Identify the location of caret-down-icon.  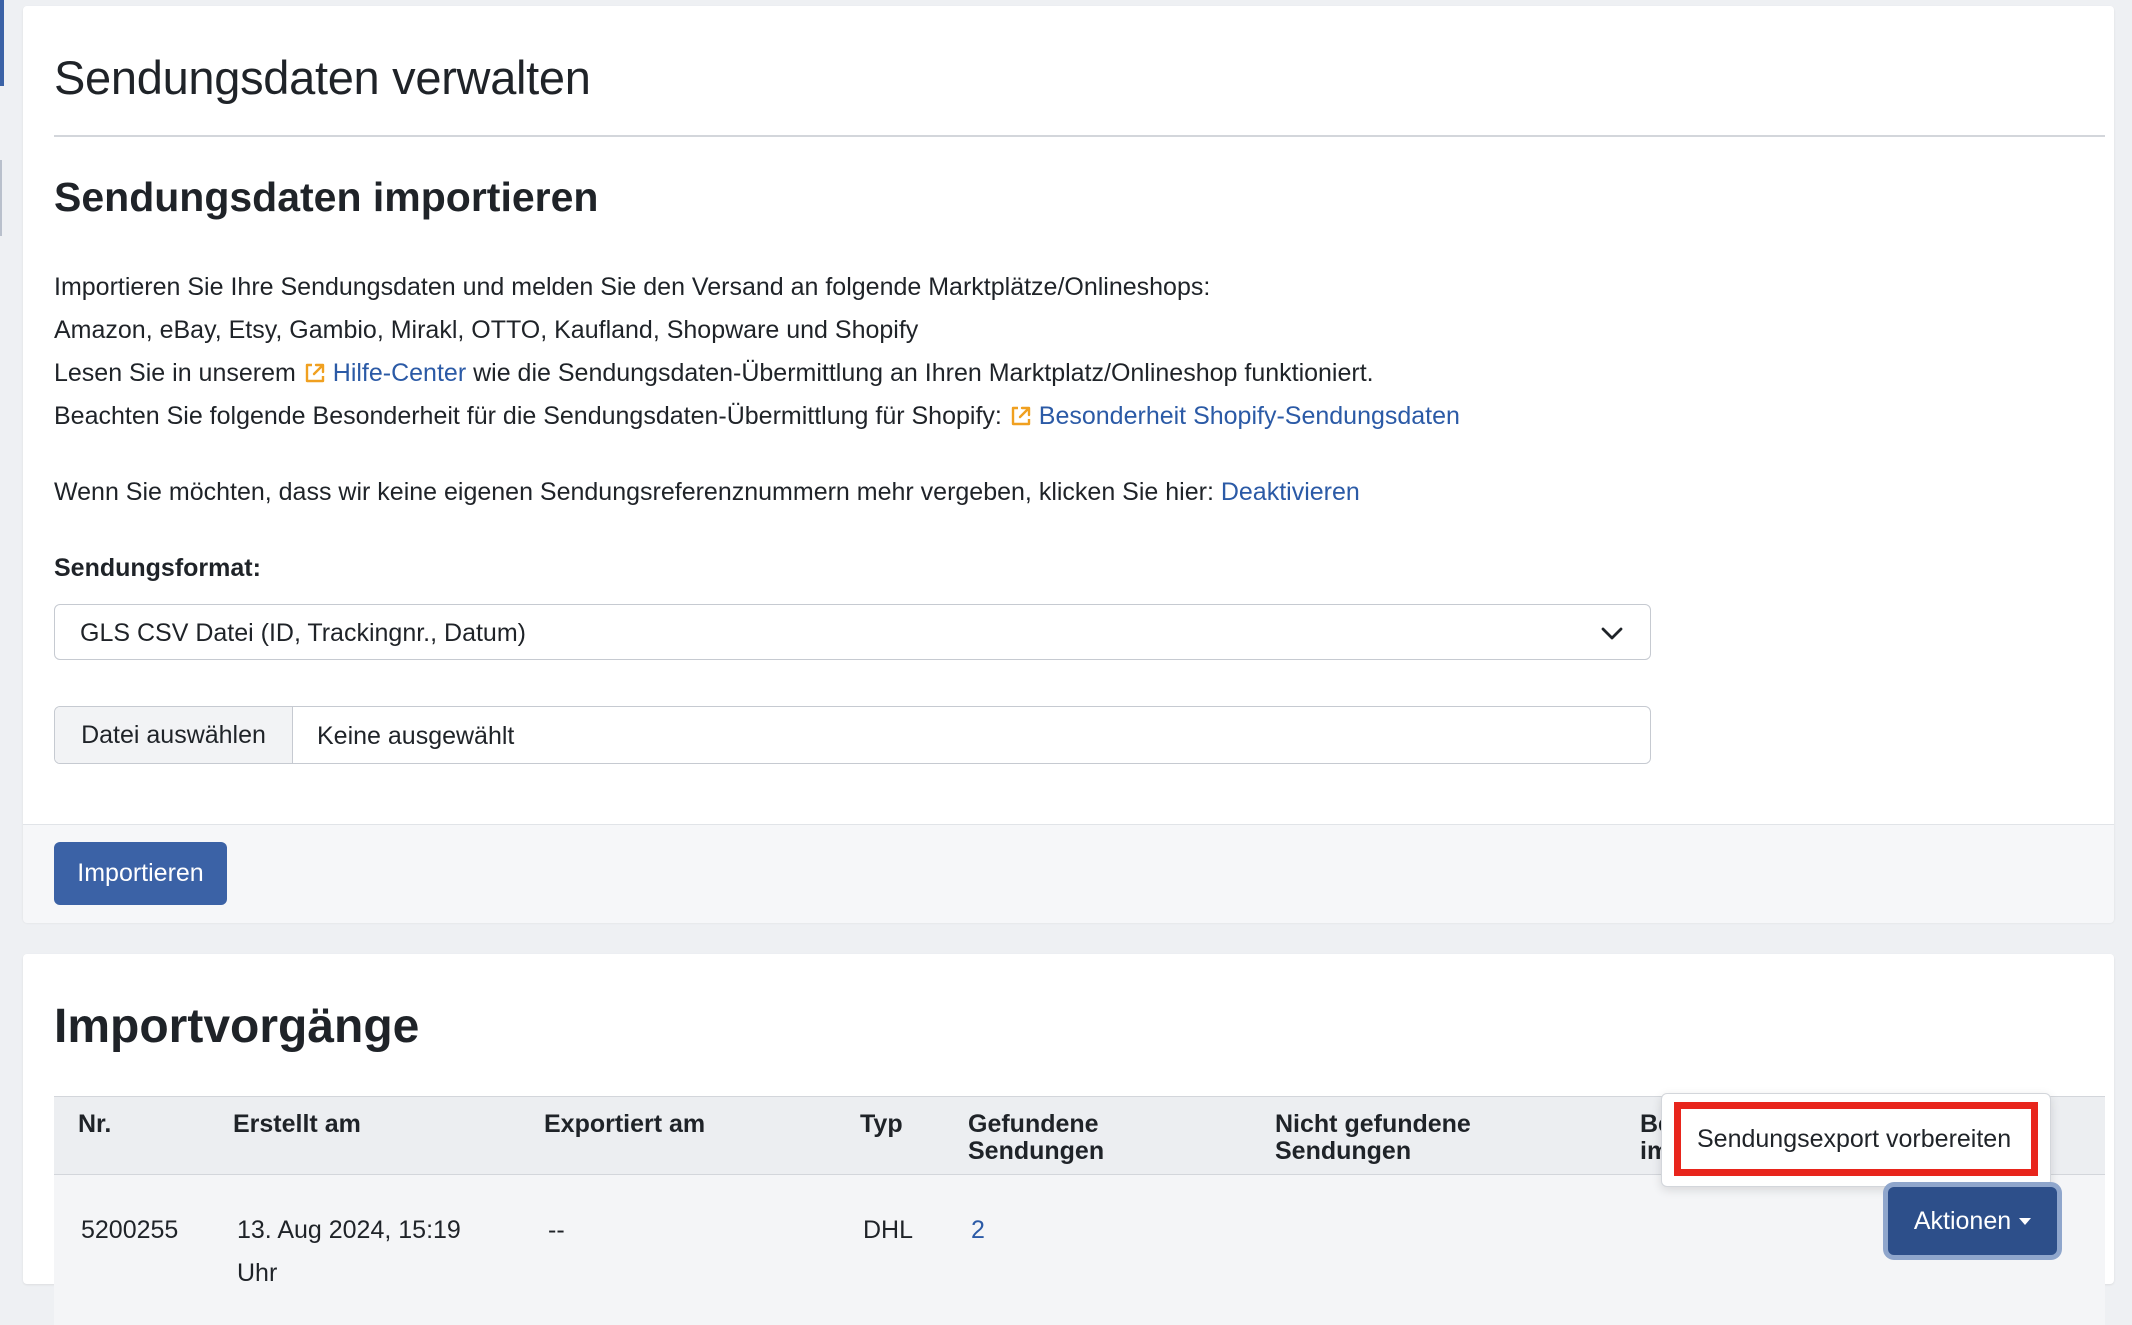
(2025, 1221).